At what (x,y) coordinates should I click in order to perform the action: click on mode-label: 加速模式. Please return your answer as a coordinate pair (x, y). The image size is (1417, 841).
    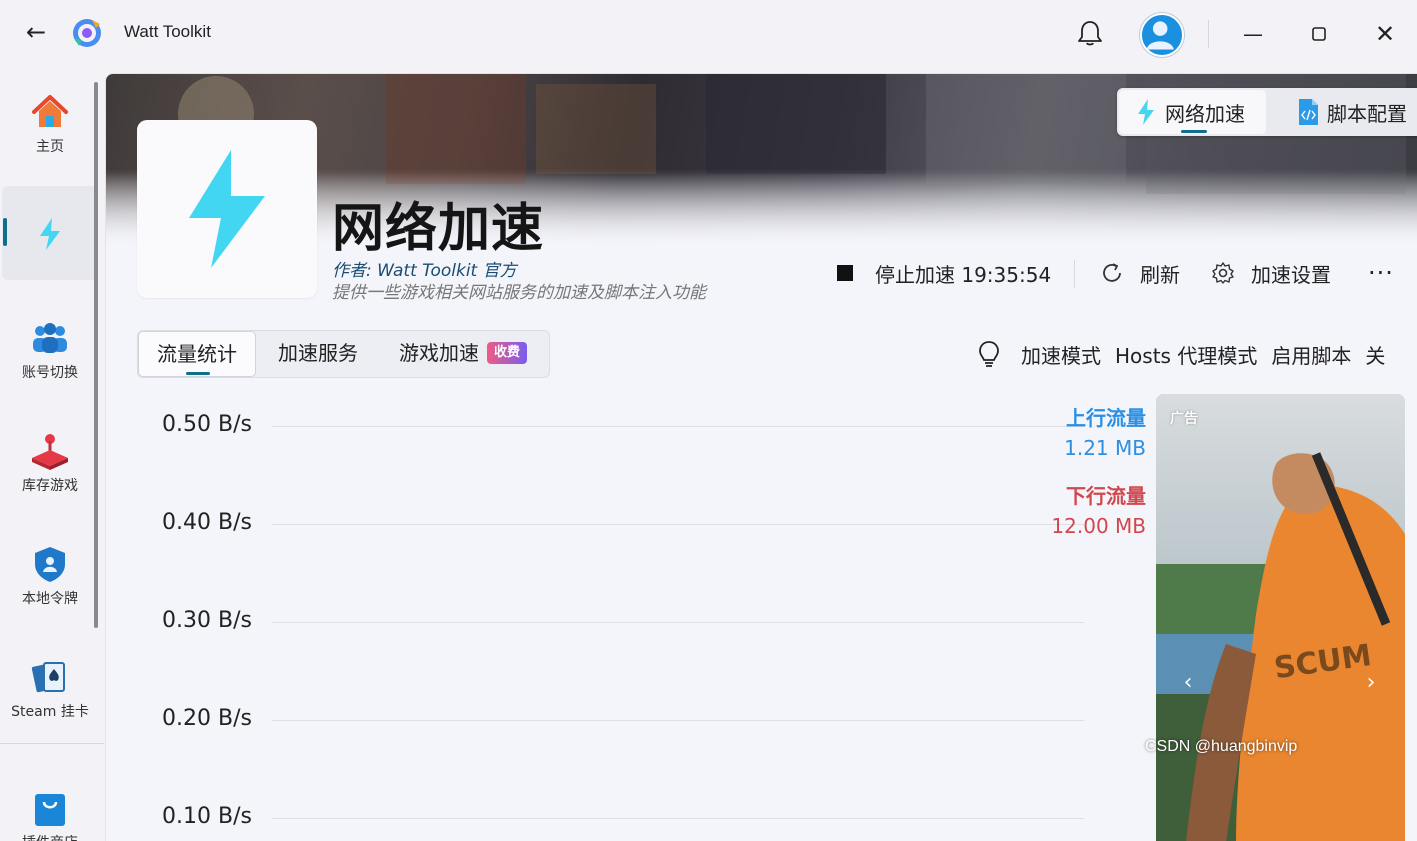
    Looking at the image, I should click on (1061, 355).